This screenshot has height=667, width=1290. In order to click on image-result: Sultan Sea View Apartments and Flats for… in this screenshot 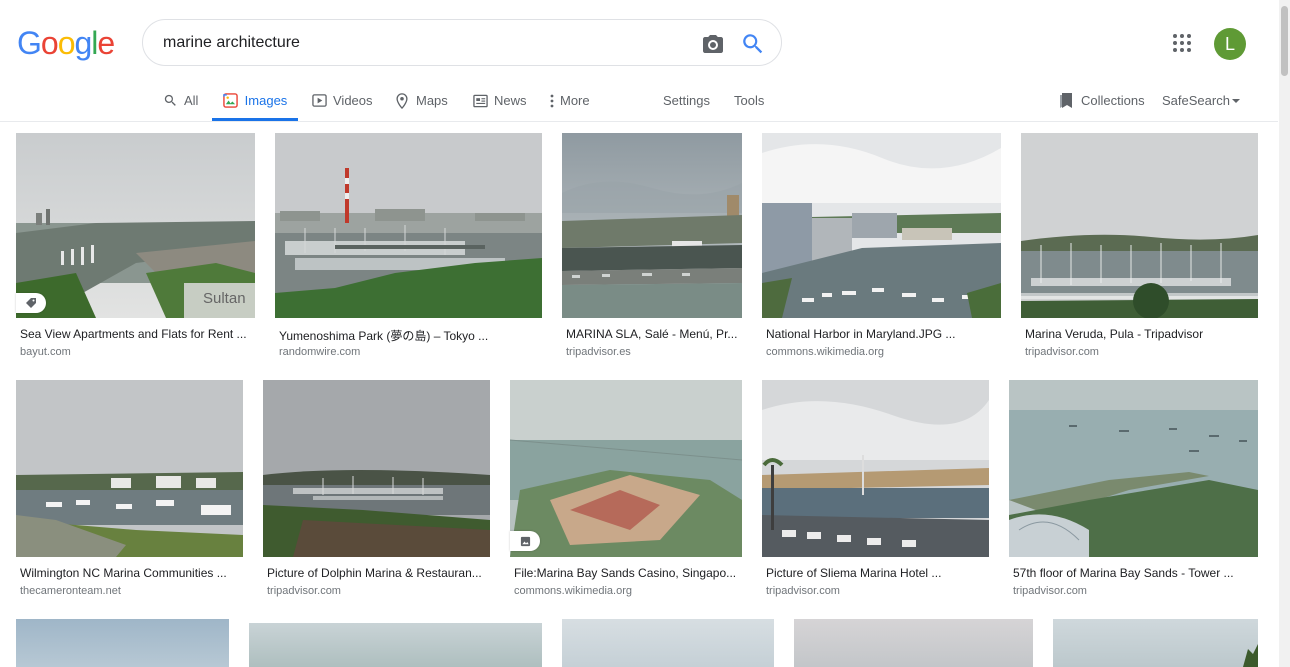, I will do `click(135, 248)`.